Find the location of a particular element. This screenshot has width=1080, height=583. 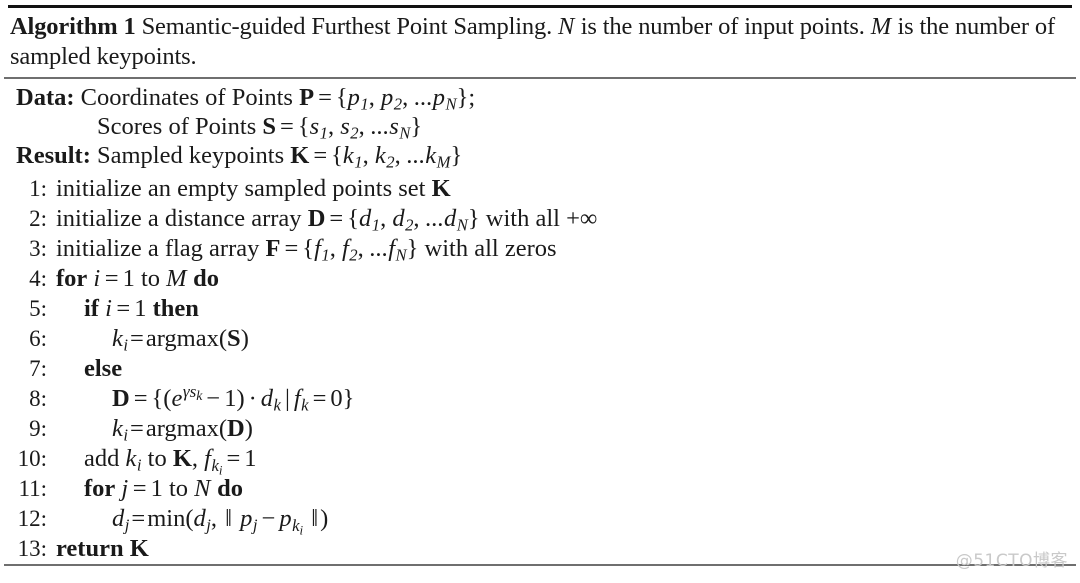

assign-lhs: k is located at coordinates (117, 428).